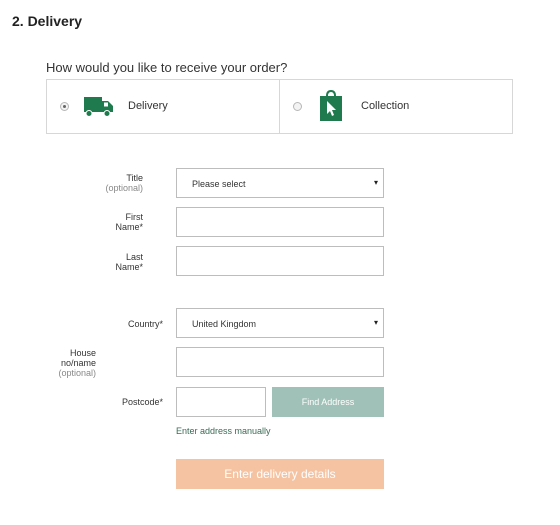  Describe the element at coordinates (280, 183) in the screenshot. I see `title-select: Please select ▾` at that location.